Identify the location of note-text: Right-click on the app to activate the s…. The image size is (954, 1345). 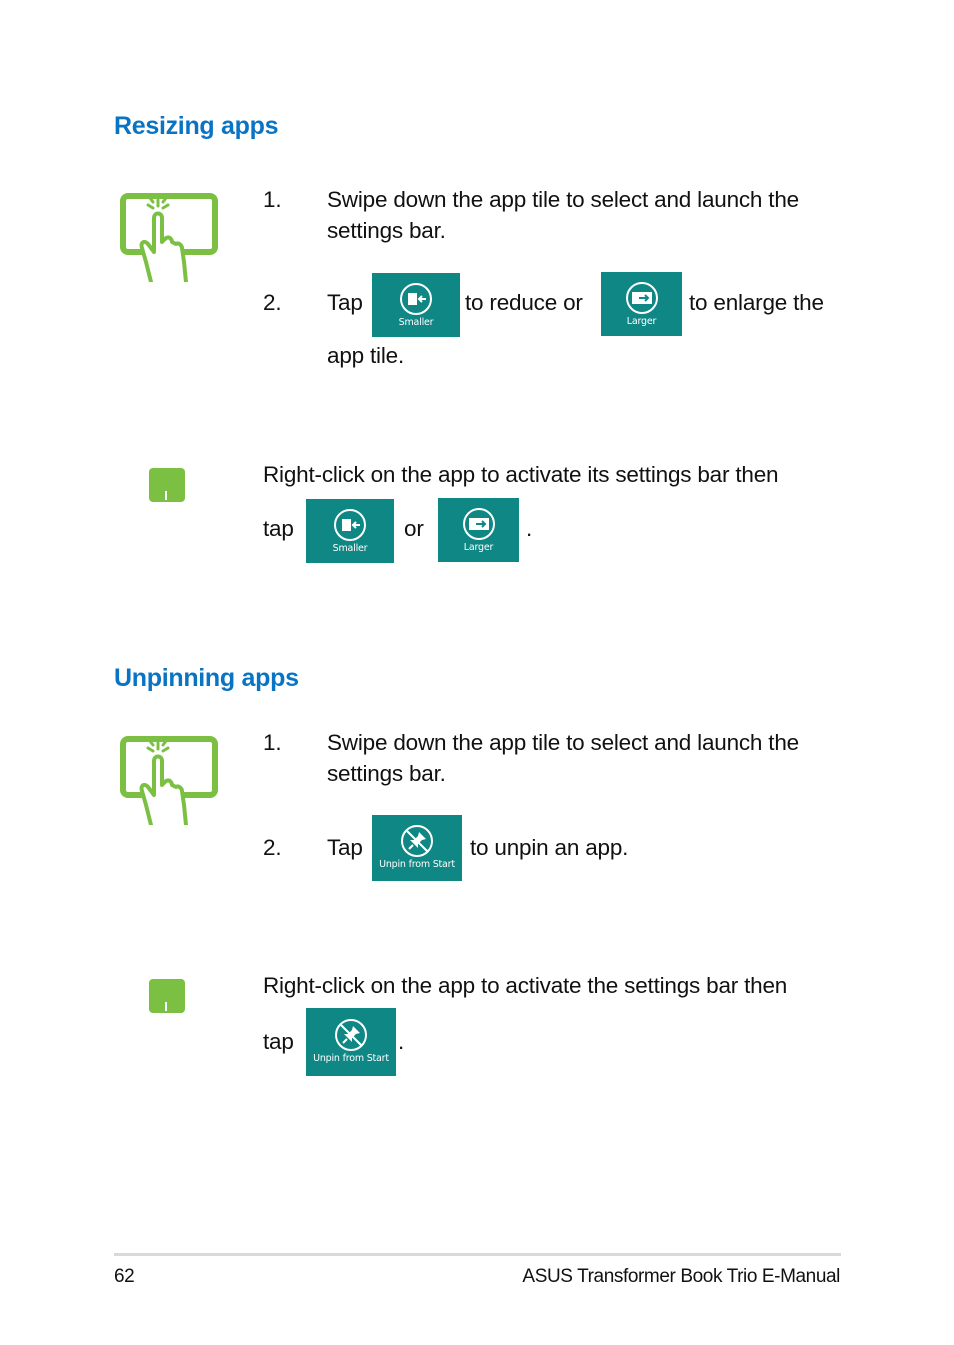
(525, 985).